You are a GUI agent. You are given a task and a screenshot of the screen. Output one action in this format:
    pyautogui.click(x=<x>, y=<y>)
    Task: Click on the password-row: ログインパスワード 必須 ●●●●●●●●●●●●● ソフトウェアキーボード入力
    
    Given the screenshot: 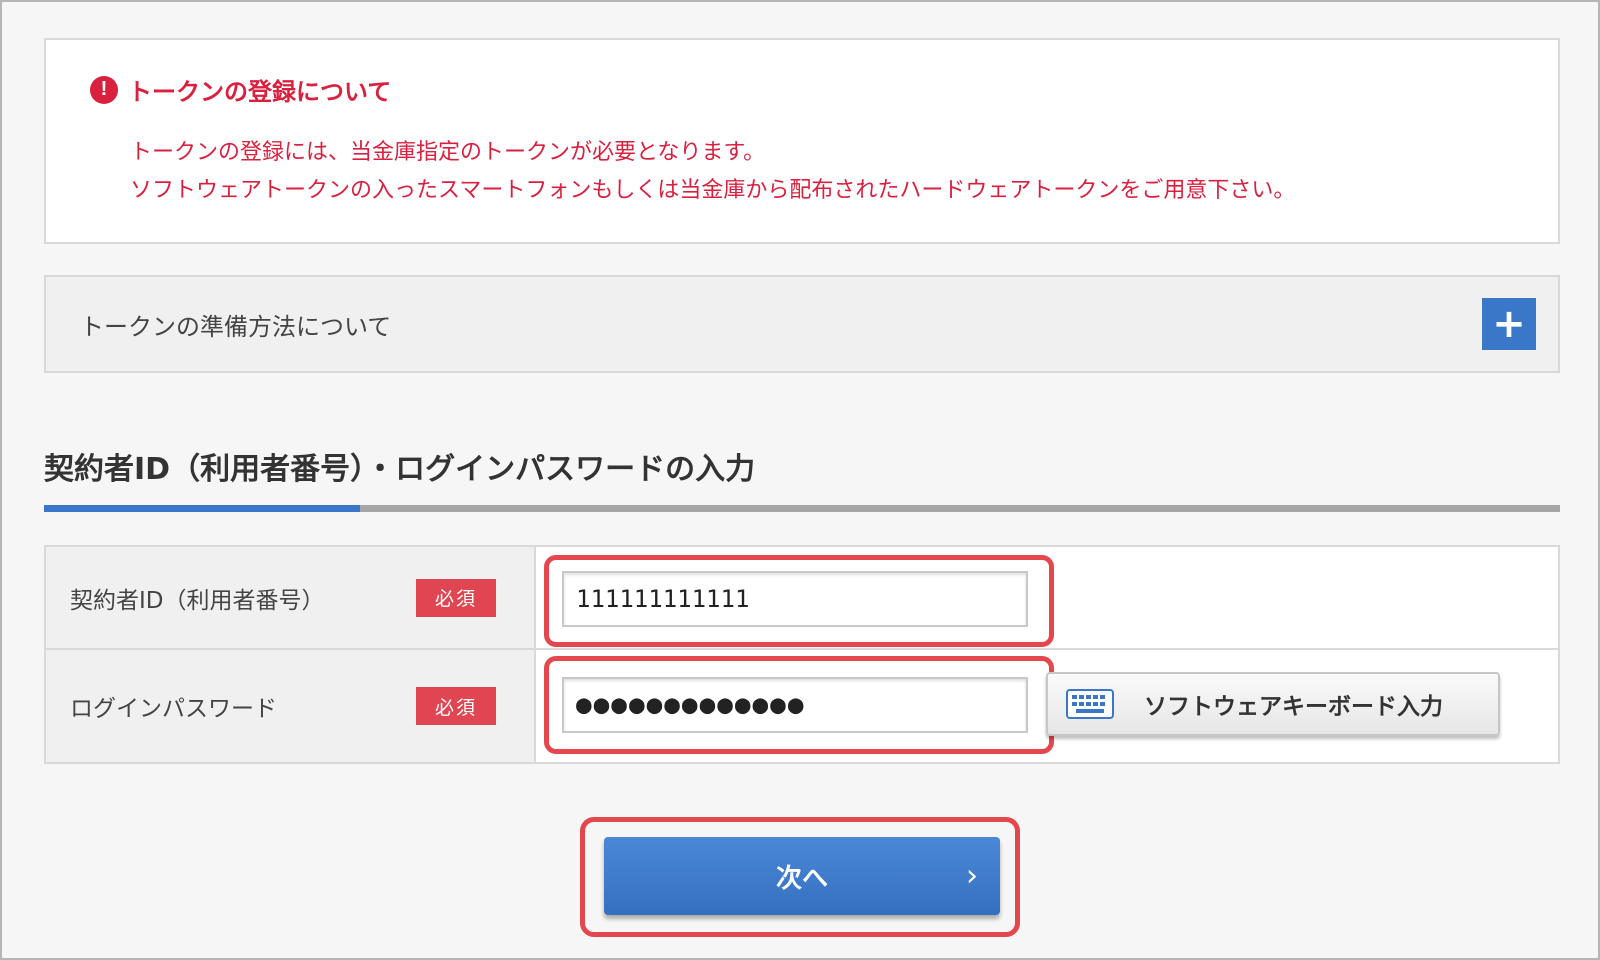 What is the action you would take?
    pyautogui.click(x=802, y=706)
    